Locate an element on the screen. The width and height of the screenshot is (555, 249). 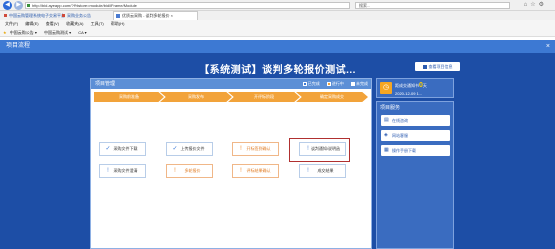
menu-favorites: 收藏夹(A) is located at coordinates (74, 23).